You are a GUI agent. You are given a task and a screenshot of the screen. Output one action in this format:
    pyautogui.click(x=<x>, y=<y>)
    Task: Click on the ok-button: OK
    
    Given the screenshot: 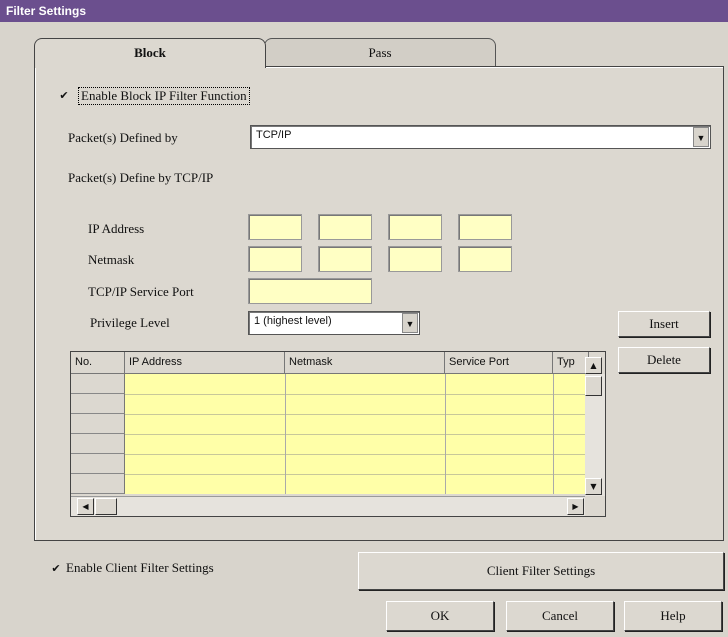 What is the action you would take?
    pyautogui.click(x=440, y=616)
    